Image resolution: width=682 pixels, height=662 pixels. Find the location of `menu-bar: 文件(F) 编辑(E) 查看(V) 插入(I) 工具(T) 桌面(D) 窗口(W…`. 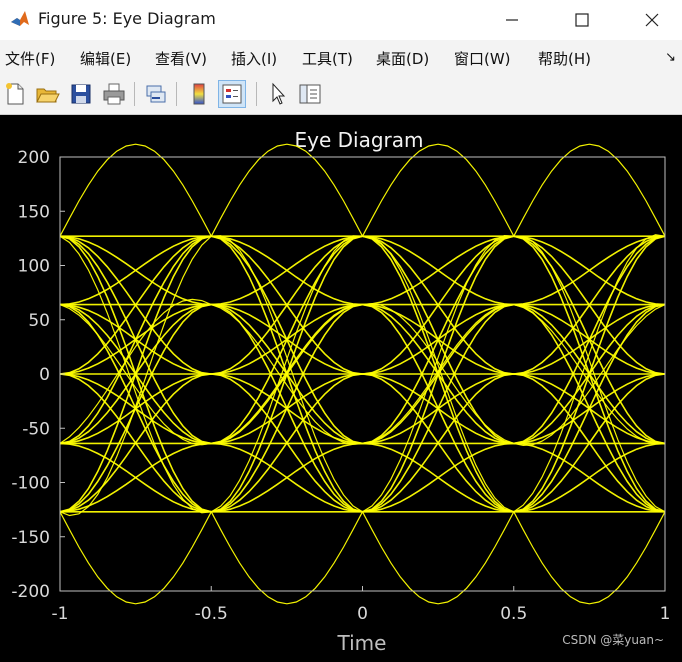

menu-bar: 文件(F) 编辑(E) 查看(V) 插入(I) 工具(T) 桌面(D) 窗口(W… is located at coordinates (341, 58).